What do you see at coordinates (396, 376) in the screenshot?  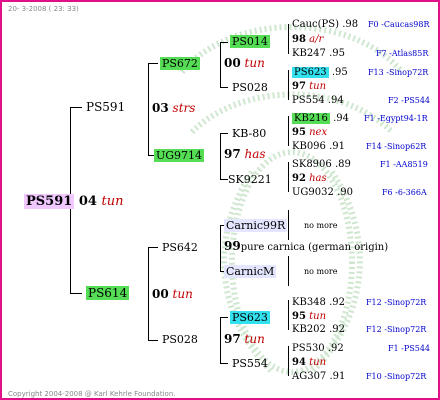 I see `g4-code: F10 -Sinop72R` at bounding box center [396, 376].